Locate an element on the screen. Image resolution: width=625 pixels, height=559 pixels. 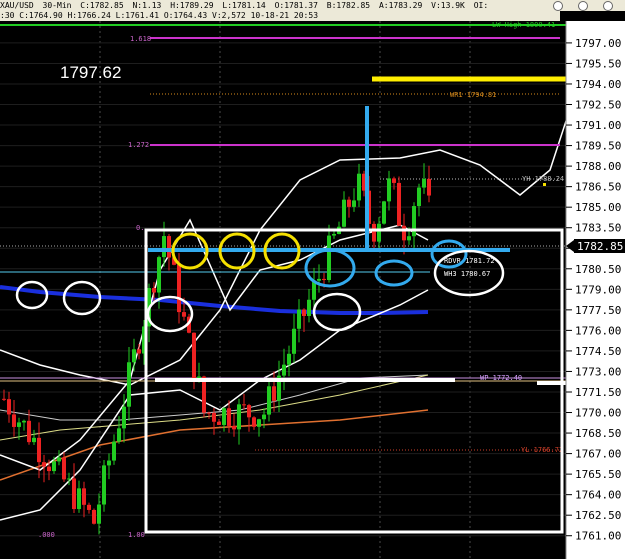
price-tick-label: 1761.00 is located at coordinates (598, 536).